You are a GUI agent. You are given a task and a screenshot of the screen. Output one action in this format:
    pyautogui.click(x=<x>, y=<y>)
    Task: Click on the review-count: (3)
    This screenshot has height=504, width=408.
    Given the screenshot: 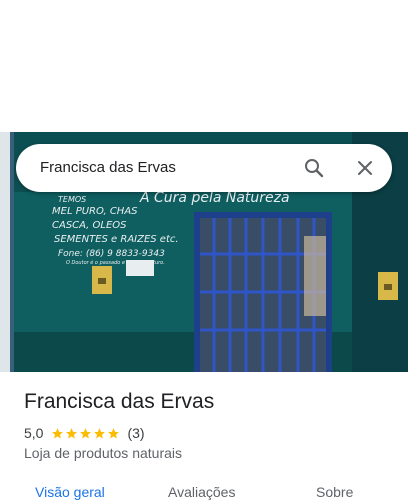 What is the action you would take?
    pyautogui.click(x=136, y=433)
    